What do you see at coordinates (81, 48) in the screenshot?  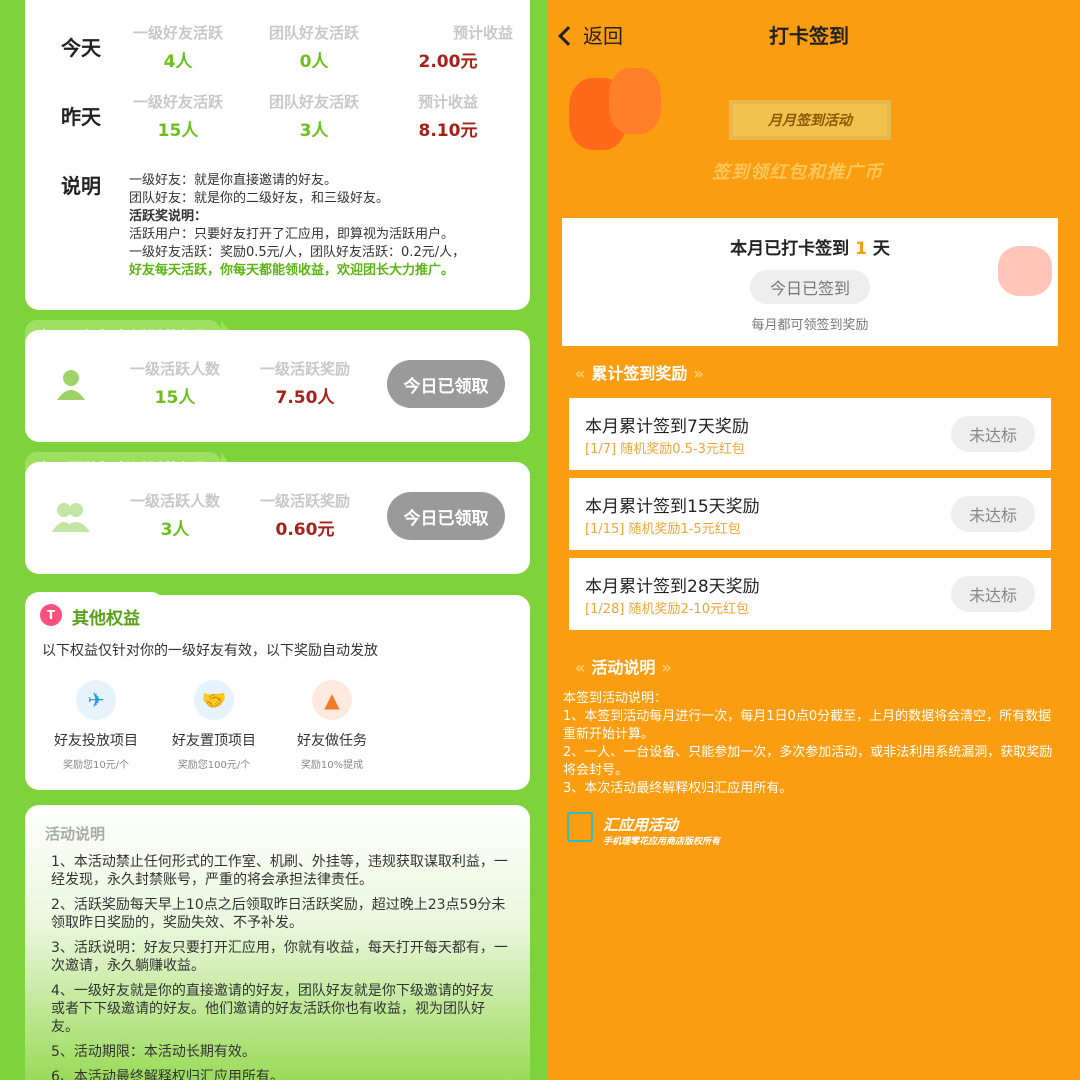 I see `today-label: 今天` at bounding box center [81, 48].